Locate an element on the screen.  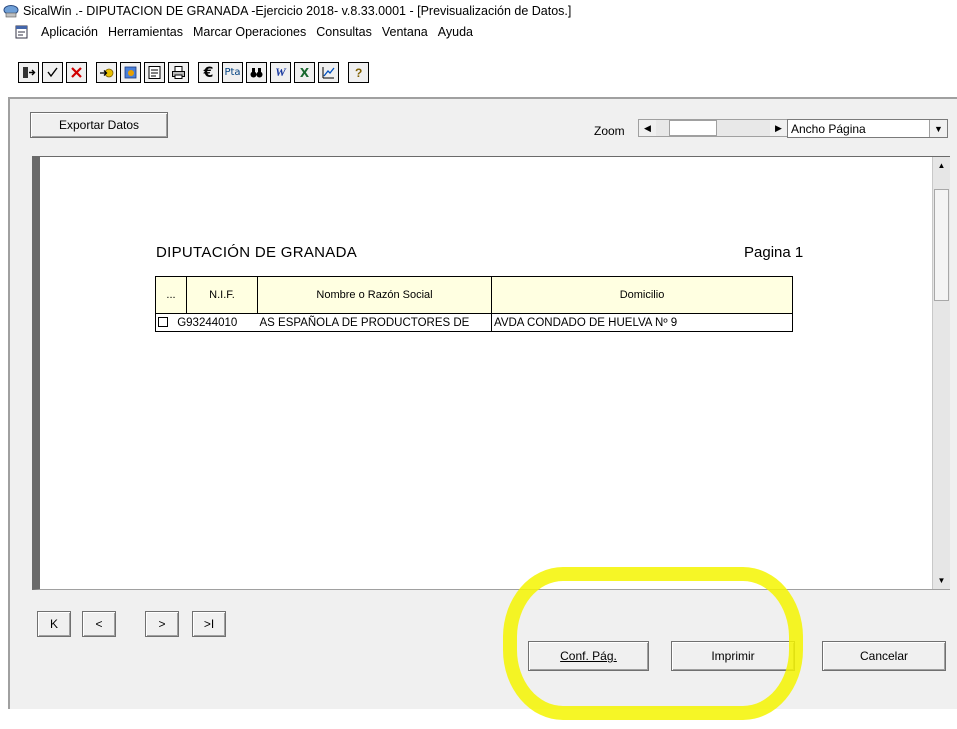
first-page-button: K is located at coordinates (54, 624).